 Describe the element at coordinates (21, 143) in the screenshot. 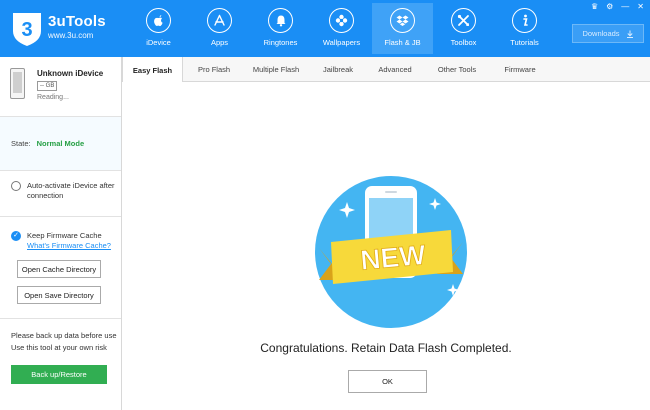

I see `state-label: State:` at that location.